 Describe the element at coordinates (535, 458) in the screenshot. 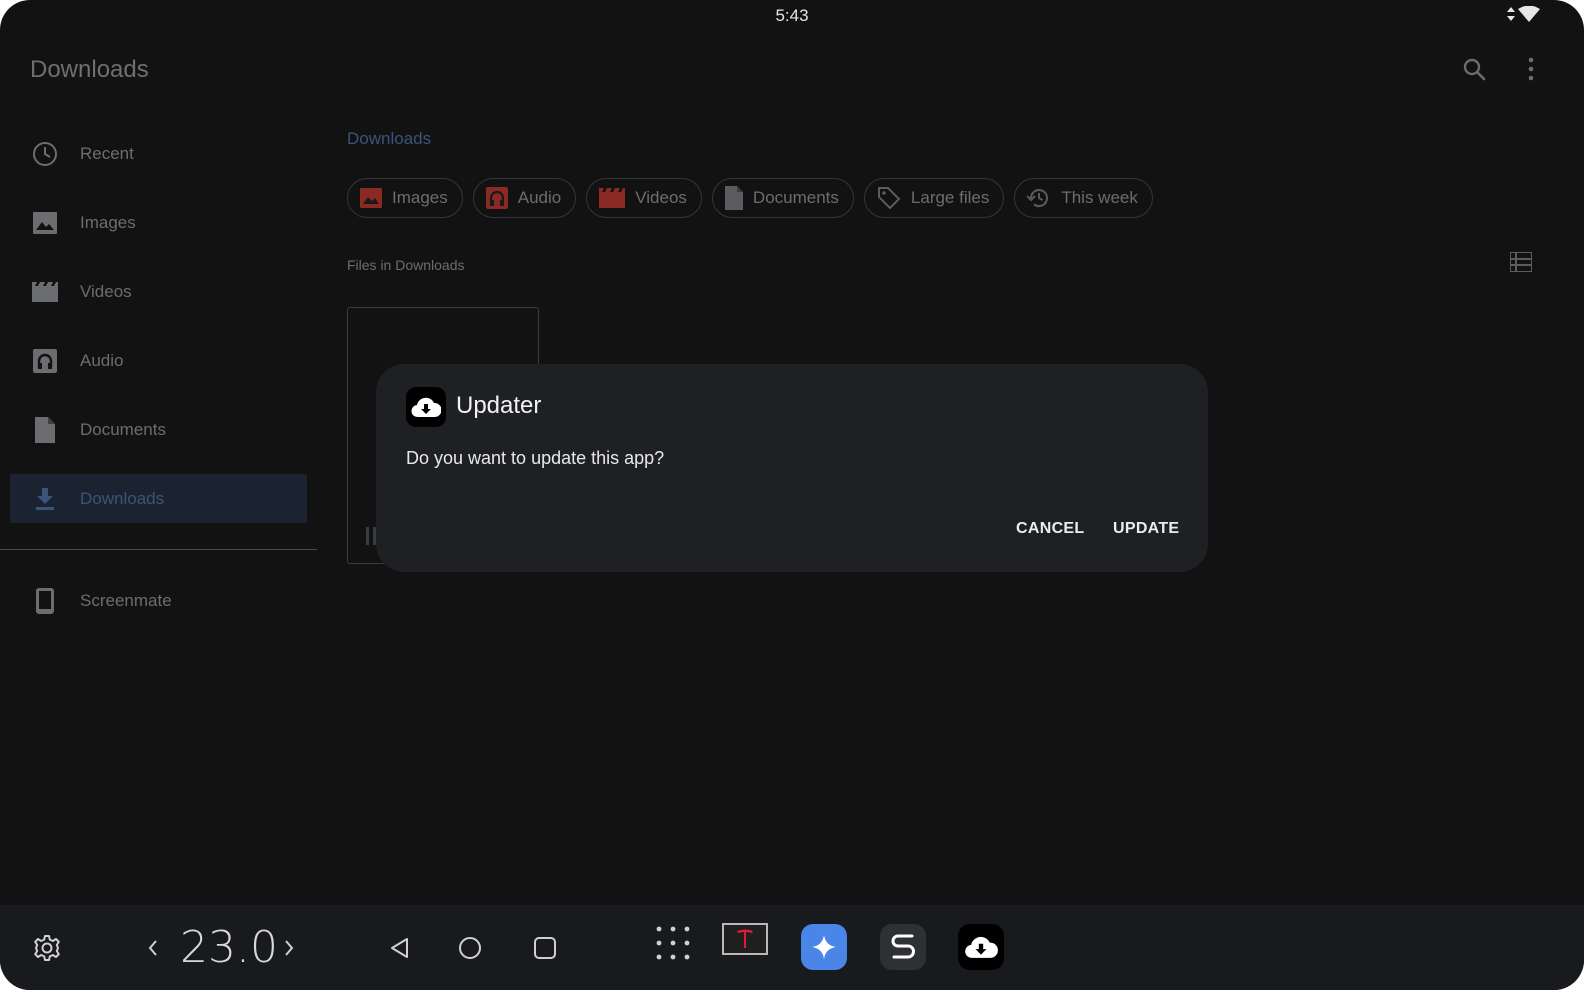

I see `dialog-message: Do you want to update this app?` at that location.